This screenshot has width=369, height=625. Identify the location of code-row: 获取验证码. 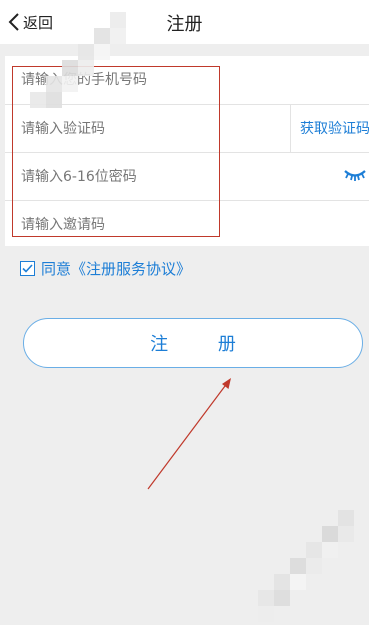
(187, 129).